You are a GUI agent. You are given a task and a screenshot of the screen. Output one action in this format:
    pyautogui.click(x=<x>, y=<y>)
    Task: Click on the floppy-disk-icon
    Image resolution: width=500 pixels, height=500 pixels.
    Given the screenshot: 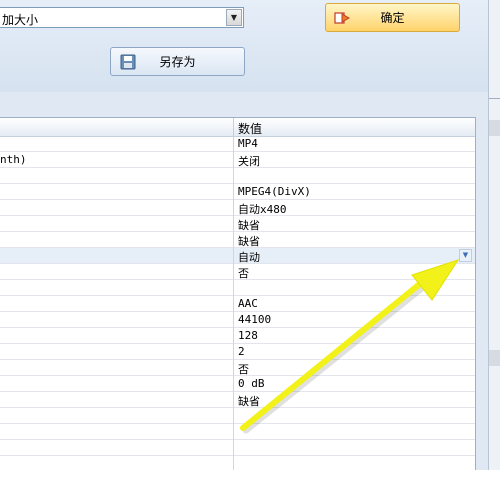 What is the action you would take?
    pyautogui.click(x=128, y=62)
    